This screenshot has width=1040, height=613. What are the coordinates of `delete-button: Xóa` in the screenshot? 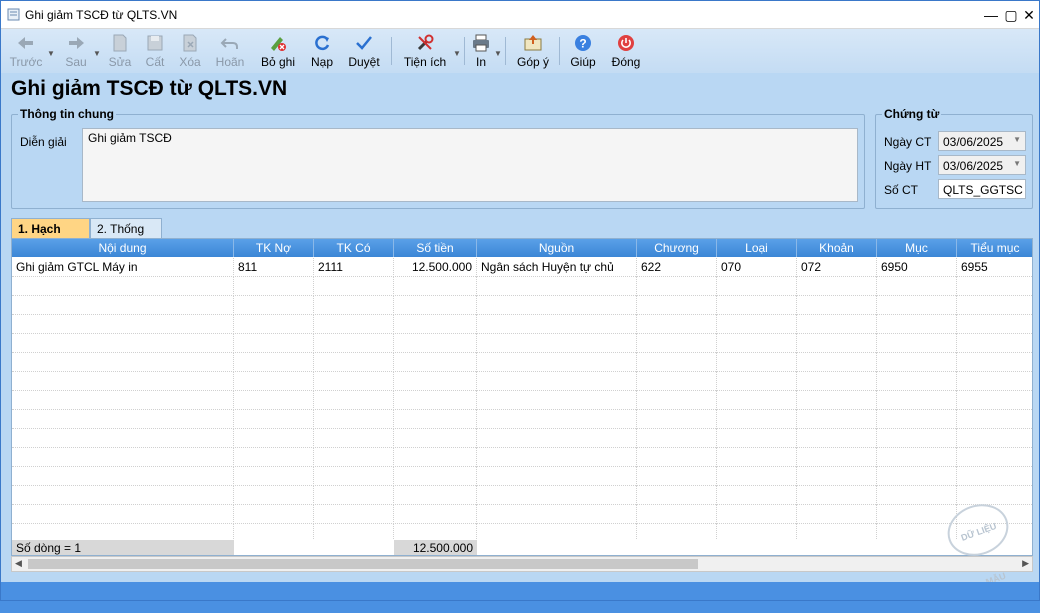 It's located at (190, 51).